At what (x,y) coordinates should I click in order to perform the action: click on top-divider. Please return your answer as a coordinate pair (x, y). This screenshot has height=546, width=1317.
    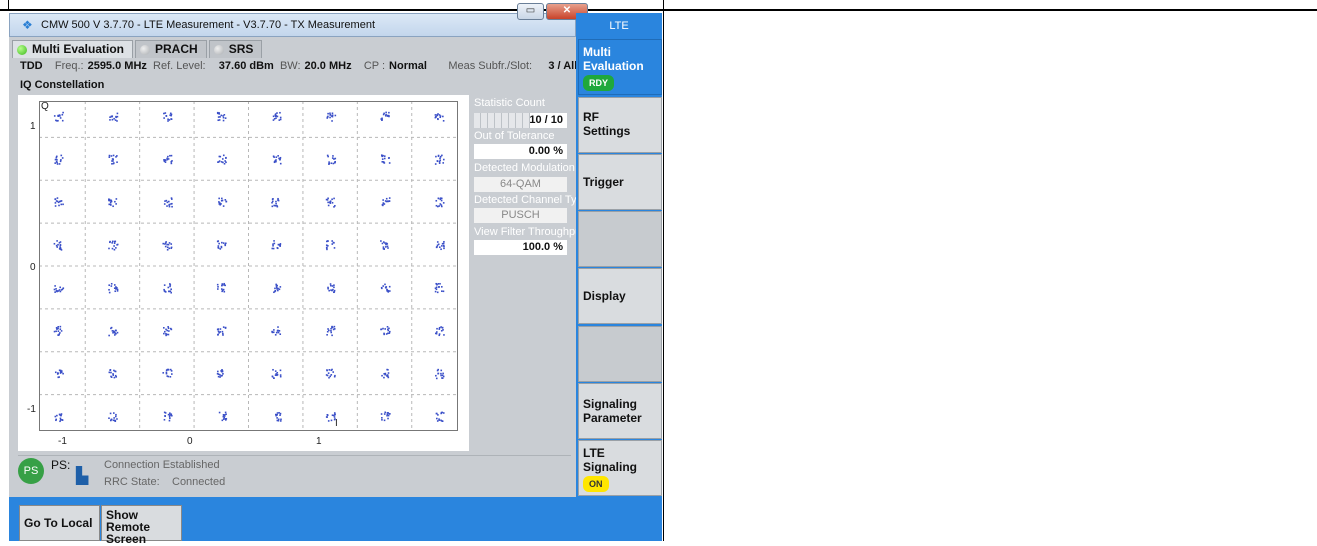
    Looking at the image, I should click on (663, 4).